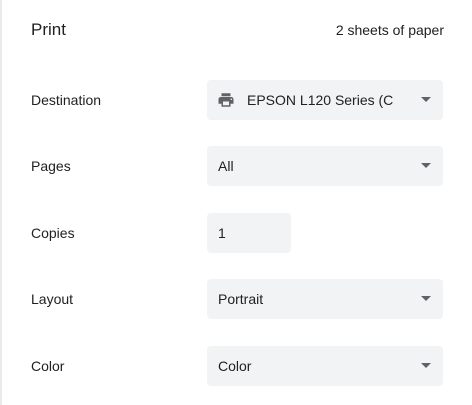  I want to click on color-label: Color, so click(48, 366).